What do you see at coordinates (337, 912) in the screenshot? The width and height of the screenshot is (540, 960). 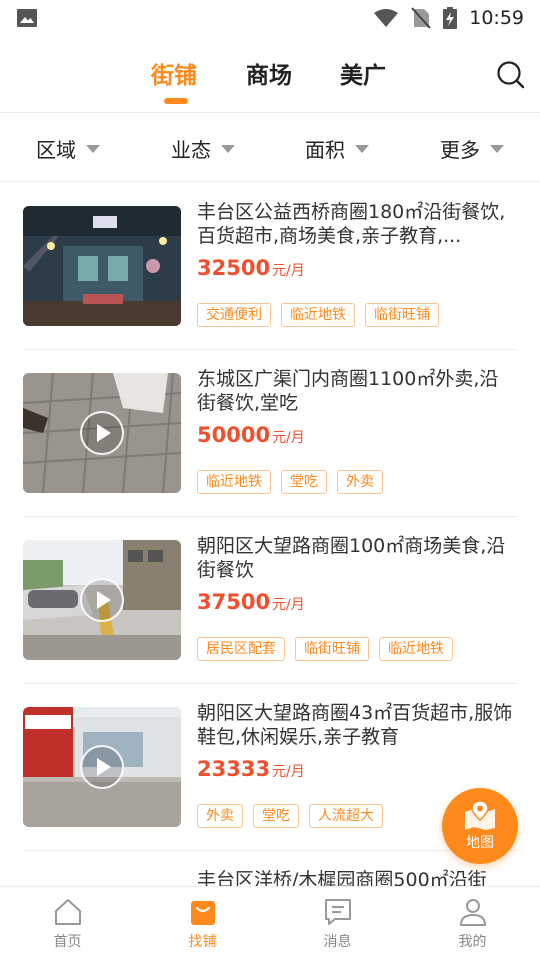 I see `message-icon` at bounding box center [337, 912].